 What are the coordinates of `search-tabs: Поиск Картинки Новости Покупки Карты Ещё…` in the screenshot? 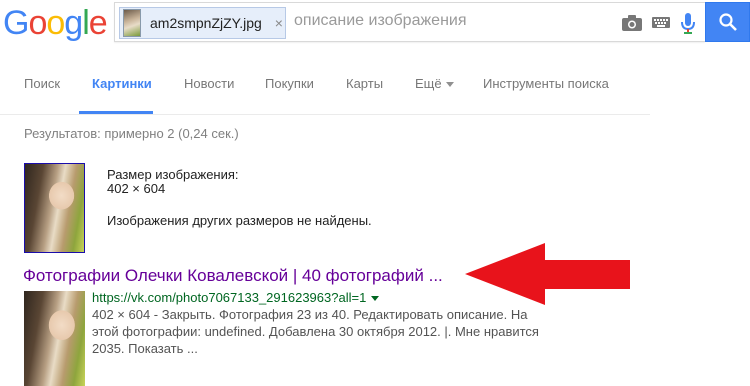 It's located at (325, 87).